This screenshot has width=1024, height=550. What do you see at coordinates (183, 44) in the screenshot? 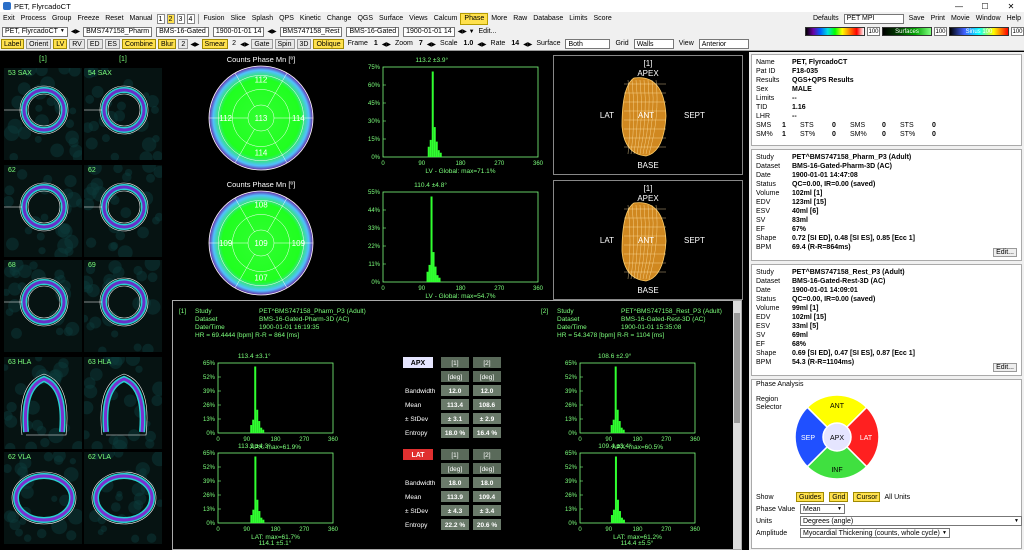
I see `toggle-2: 2` at bounding box center [183, 44].